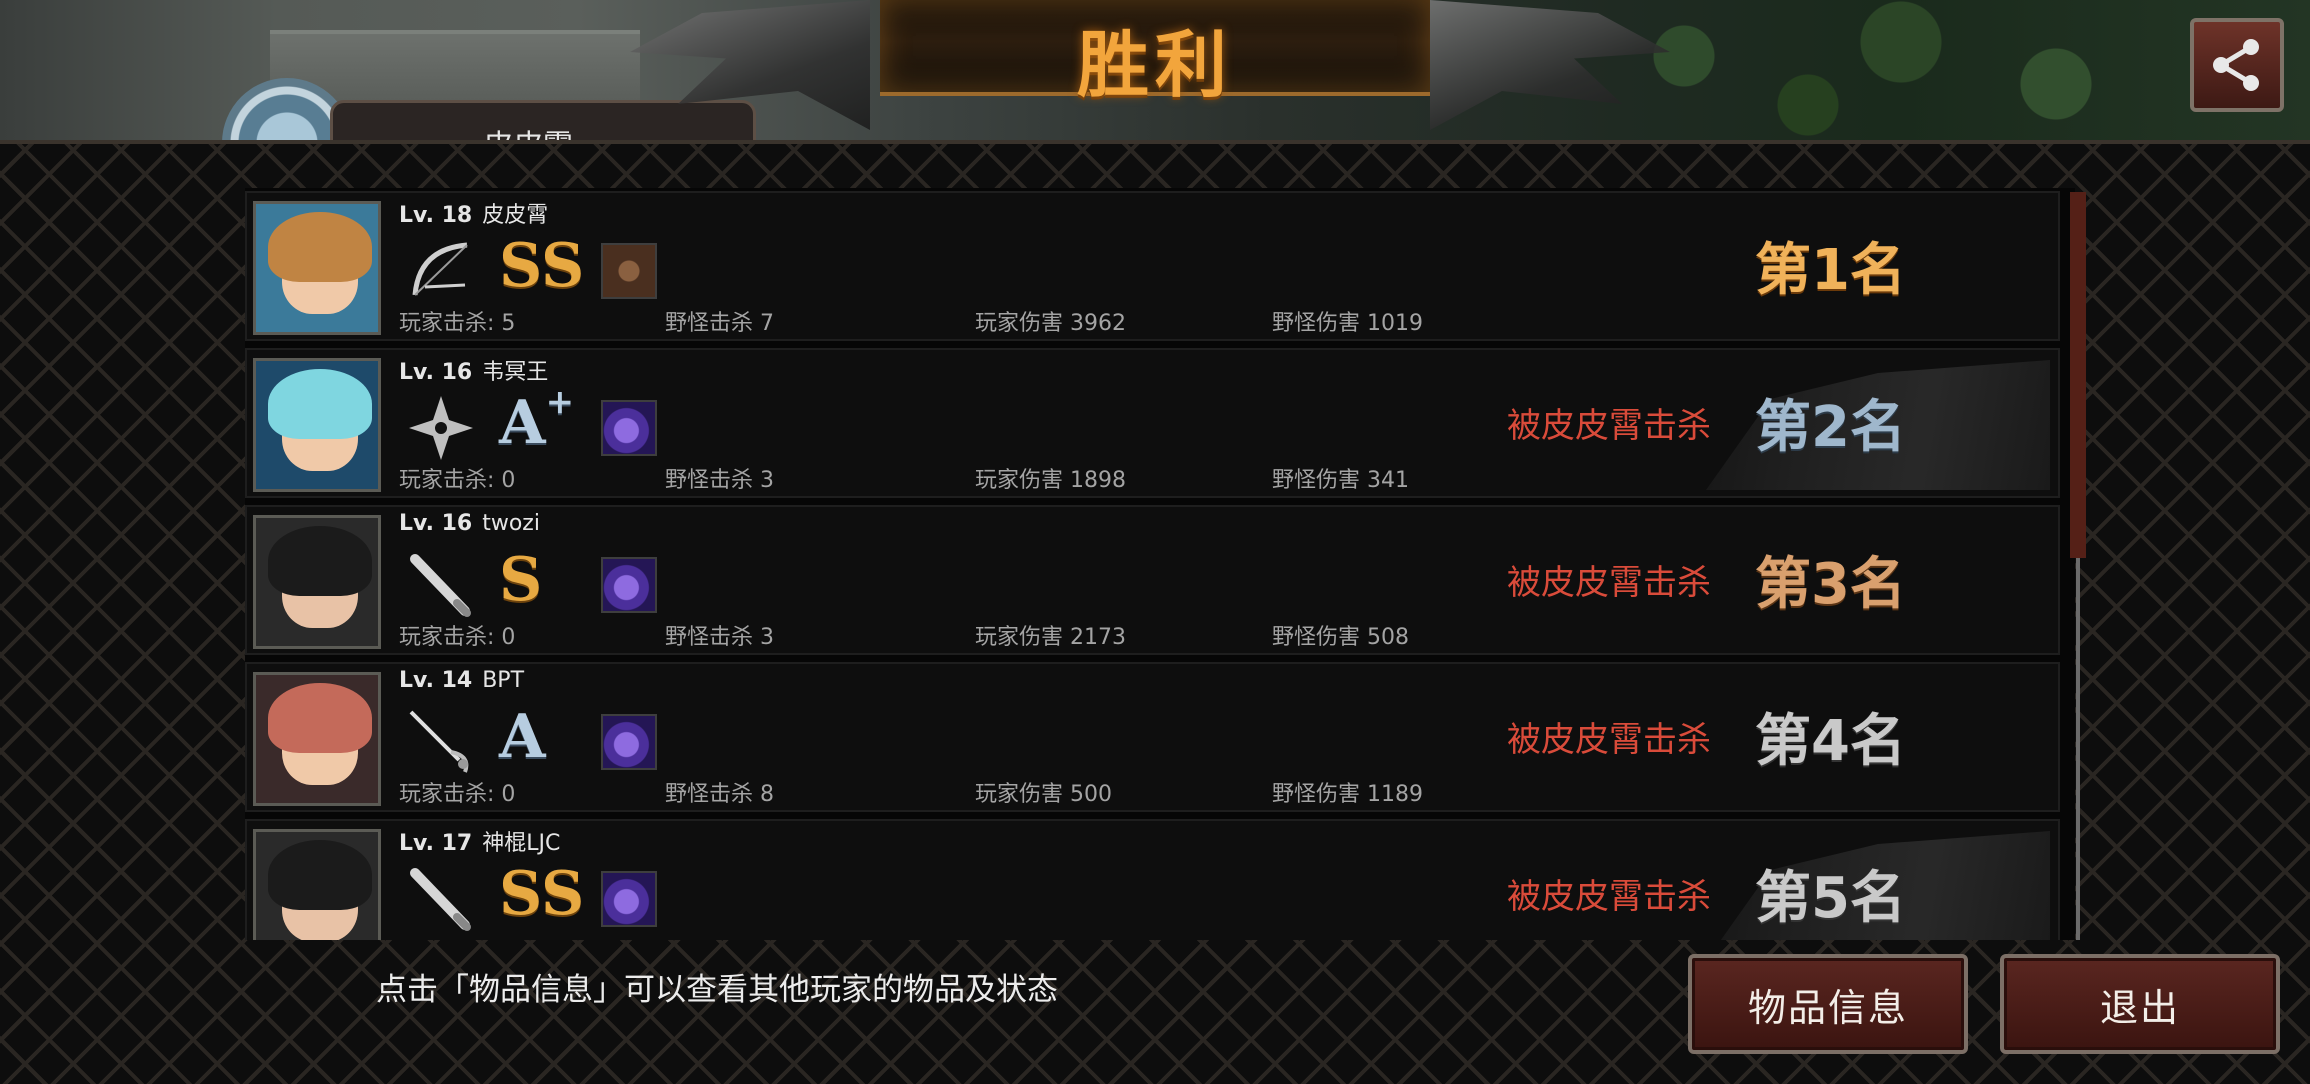 The height and width of the screenshot is (1084, 2310). I want to click on foliage, so click(1870, 70).